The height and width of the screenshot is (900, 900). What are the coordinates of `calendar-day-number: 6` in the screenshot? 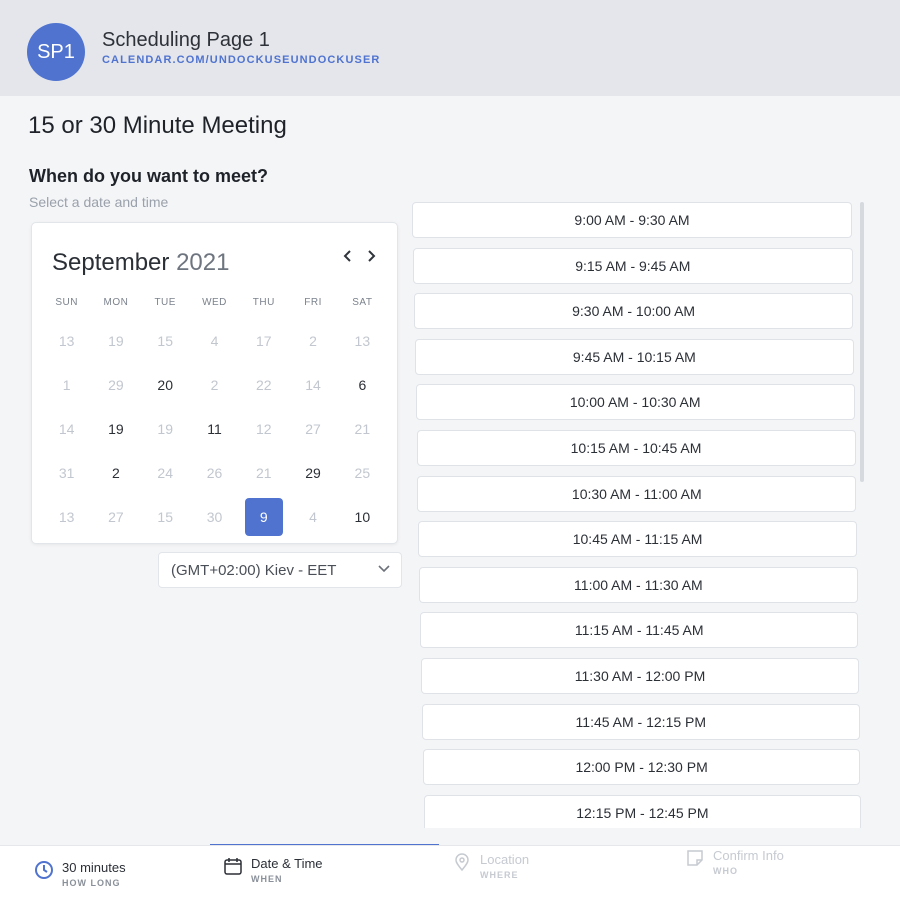 It's located at (362, 385).